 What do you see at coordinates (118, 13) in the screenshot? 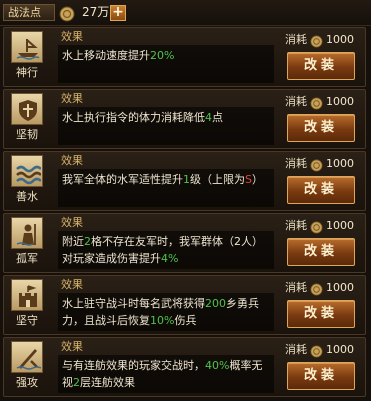
I see `add-points-button: +` at bounding box center [118, 13].